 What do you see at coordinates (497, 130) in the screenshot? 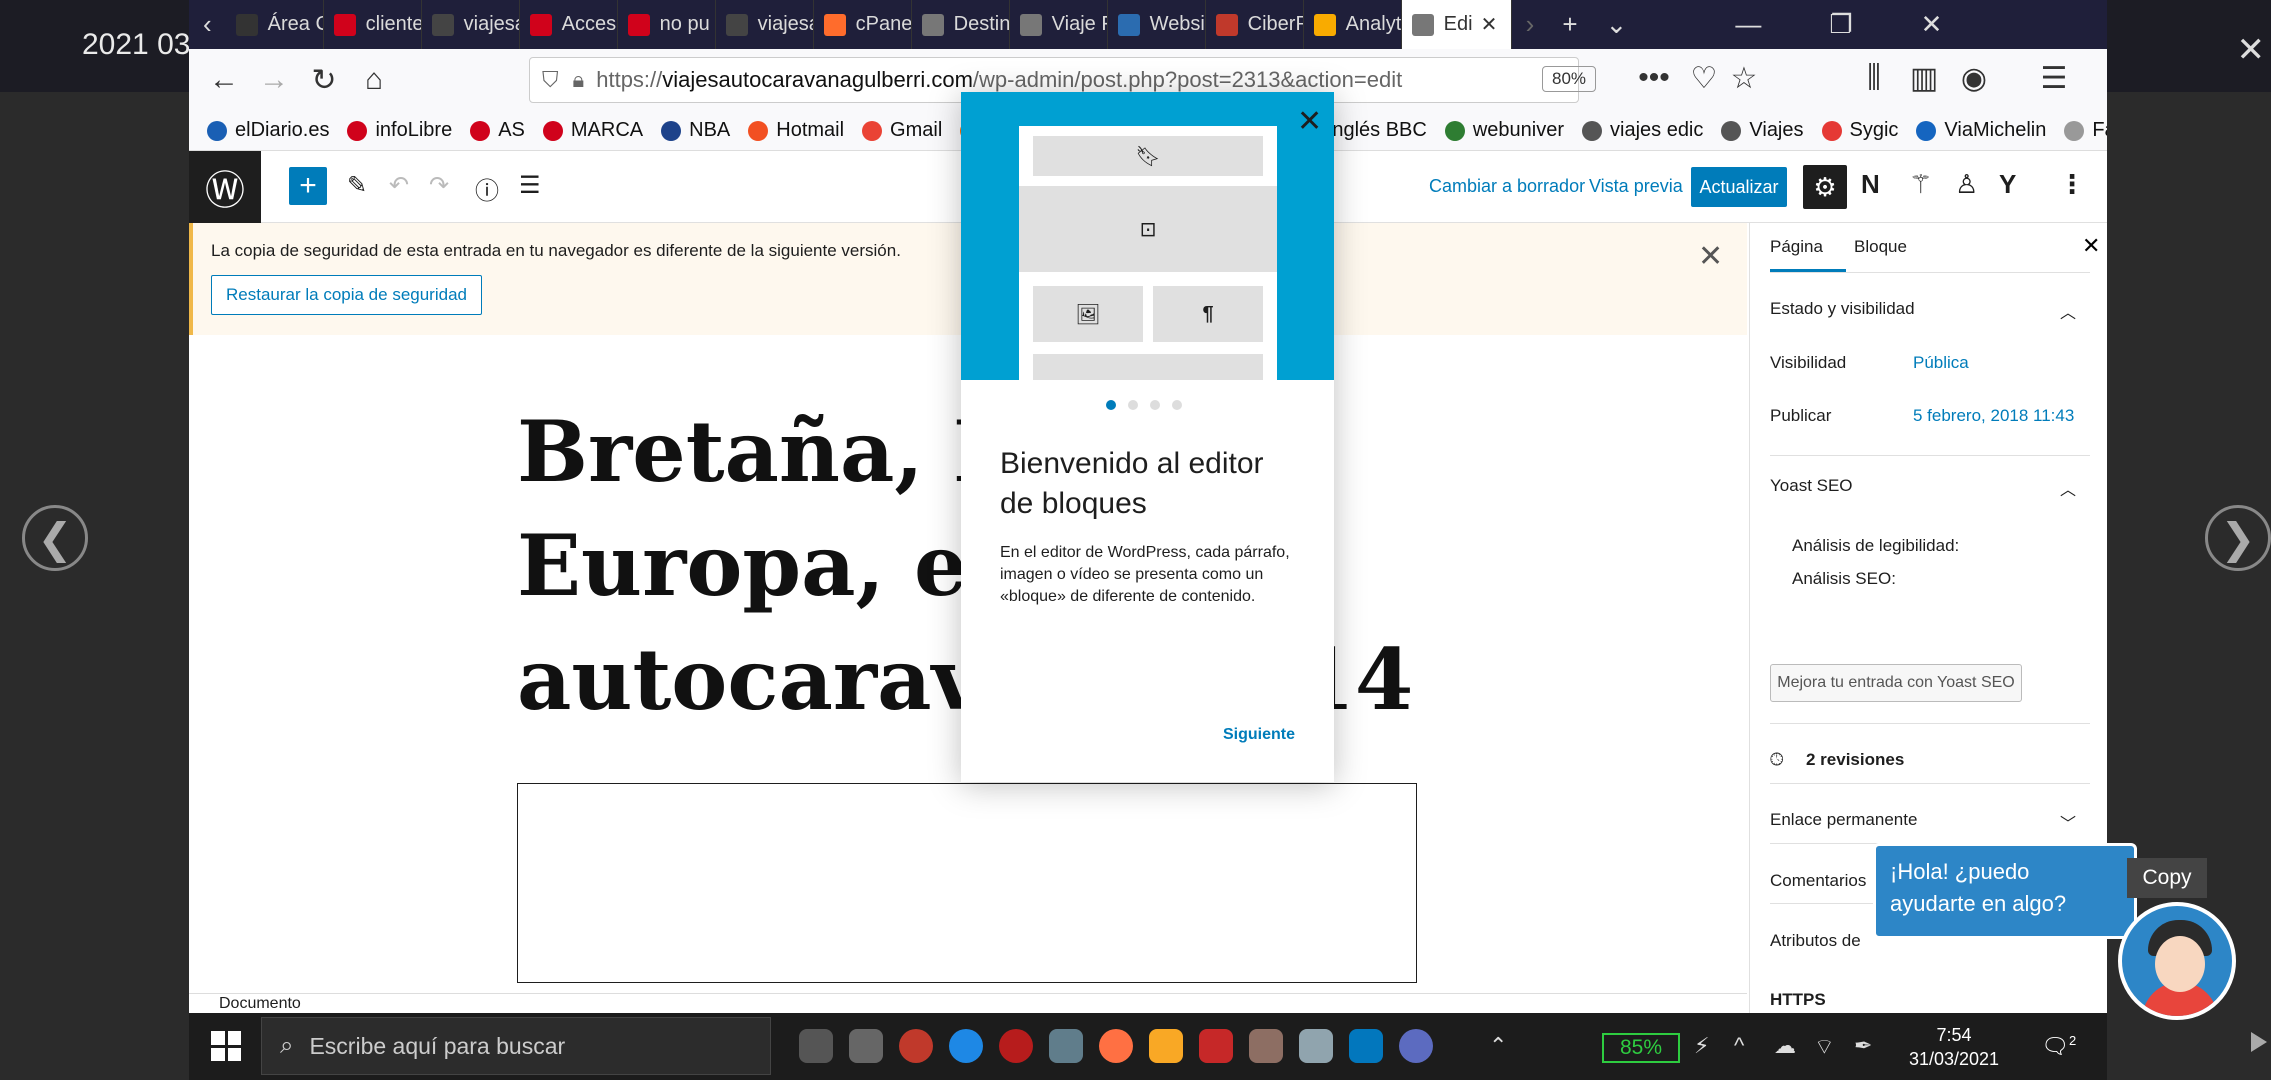
I see `bookmark-item: AS` at bounding box center [497, 130].